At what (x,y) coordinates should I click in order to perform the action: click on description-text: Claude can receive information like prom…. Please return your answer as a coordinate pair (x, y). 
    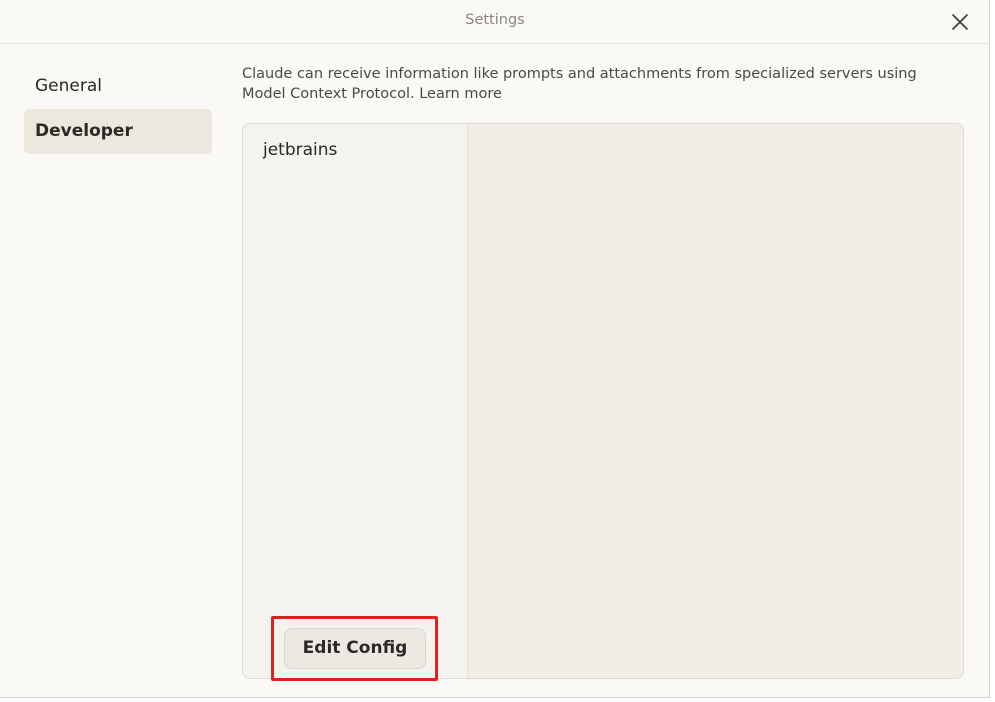
    Looking at the image, I should click on (579, 84).